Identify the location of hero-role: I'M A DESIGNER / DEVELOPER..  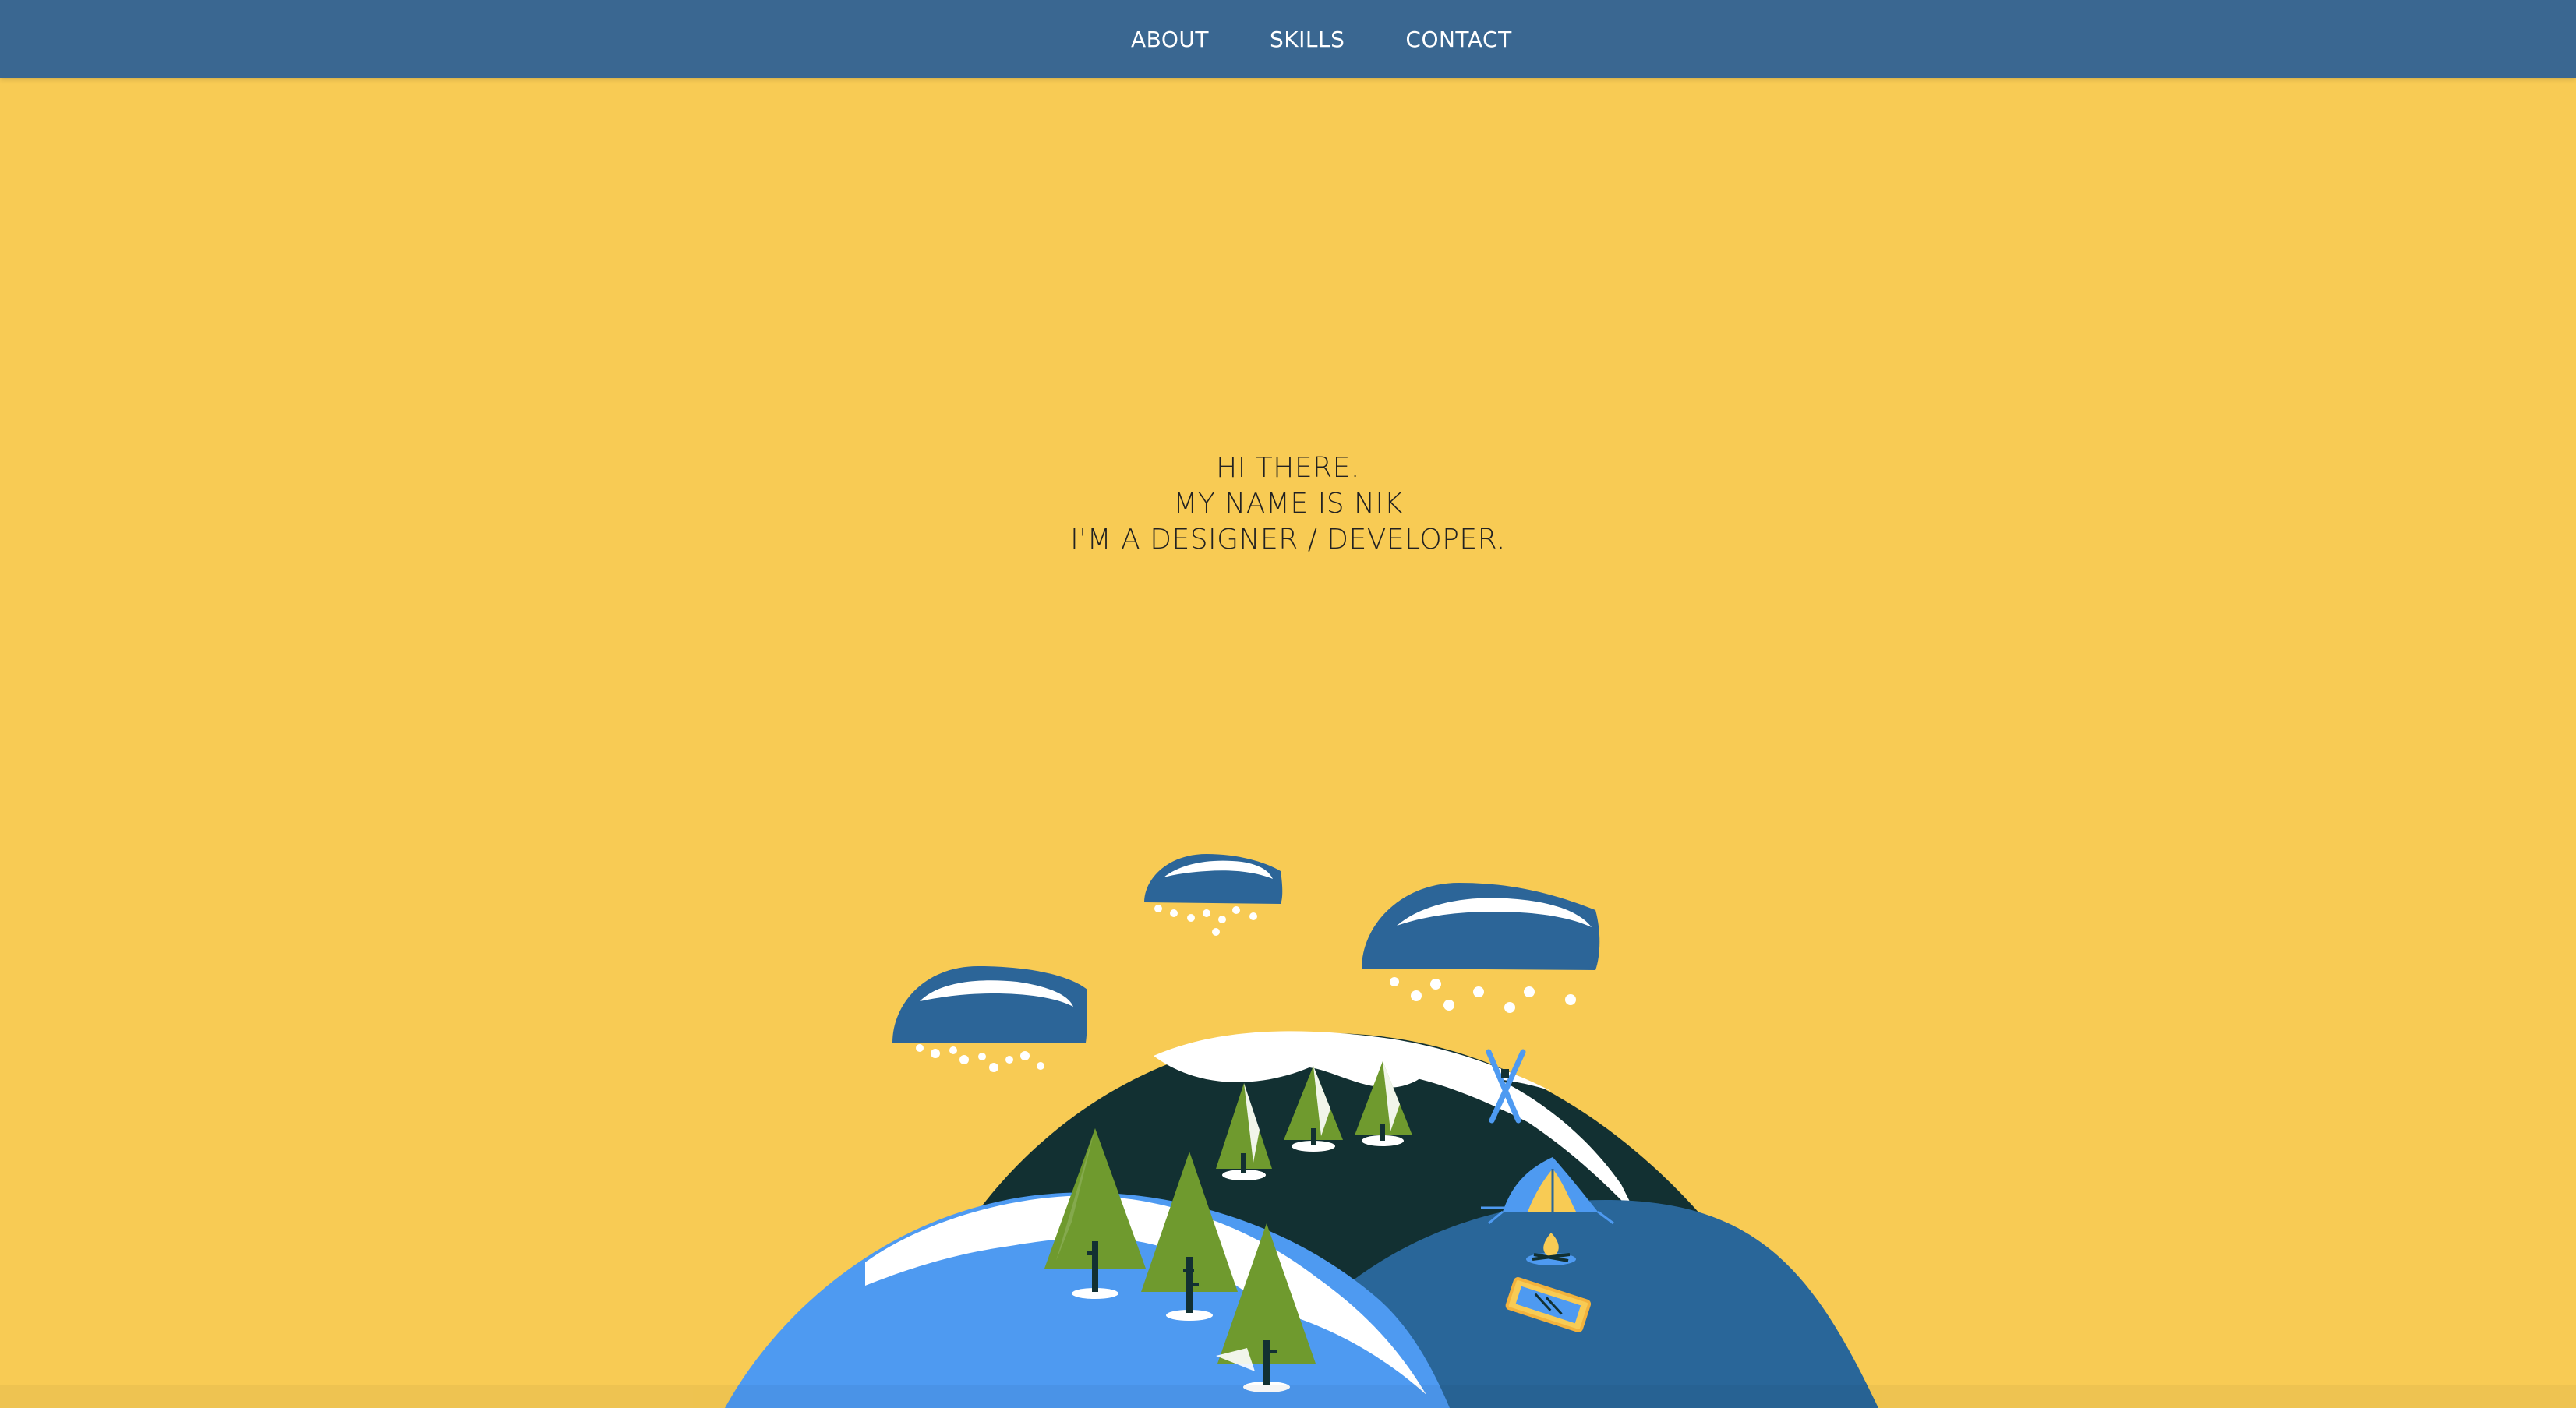
(1288, 540).